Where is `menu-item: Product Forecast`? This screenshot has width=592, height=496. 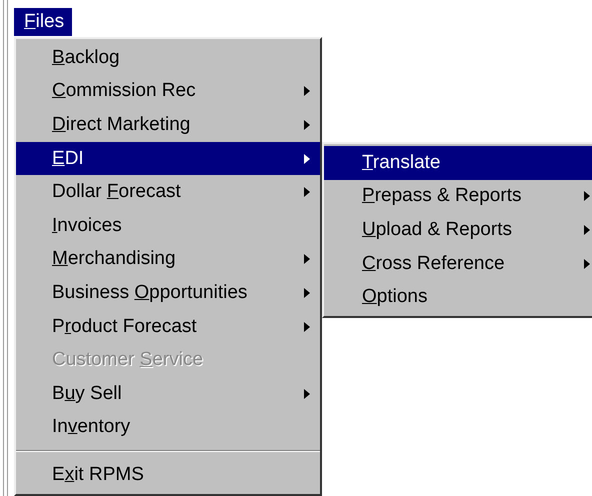
menu-item: Product Forecast is located at coordinates (168, 327).